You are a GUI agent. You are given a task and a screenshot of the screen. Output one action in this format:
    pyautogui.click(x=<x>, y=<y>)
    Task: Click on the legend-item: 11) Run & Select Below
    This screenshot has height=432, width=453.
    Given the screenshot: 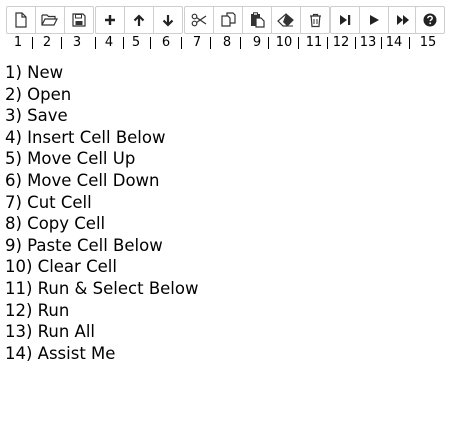 What is the action you would take?
    pyautogui.click(x=102, y=288)
    